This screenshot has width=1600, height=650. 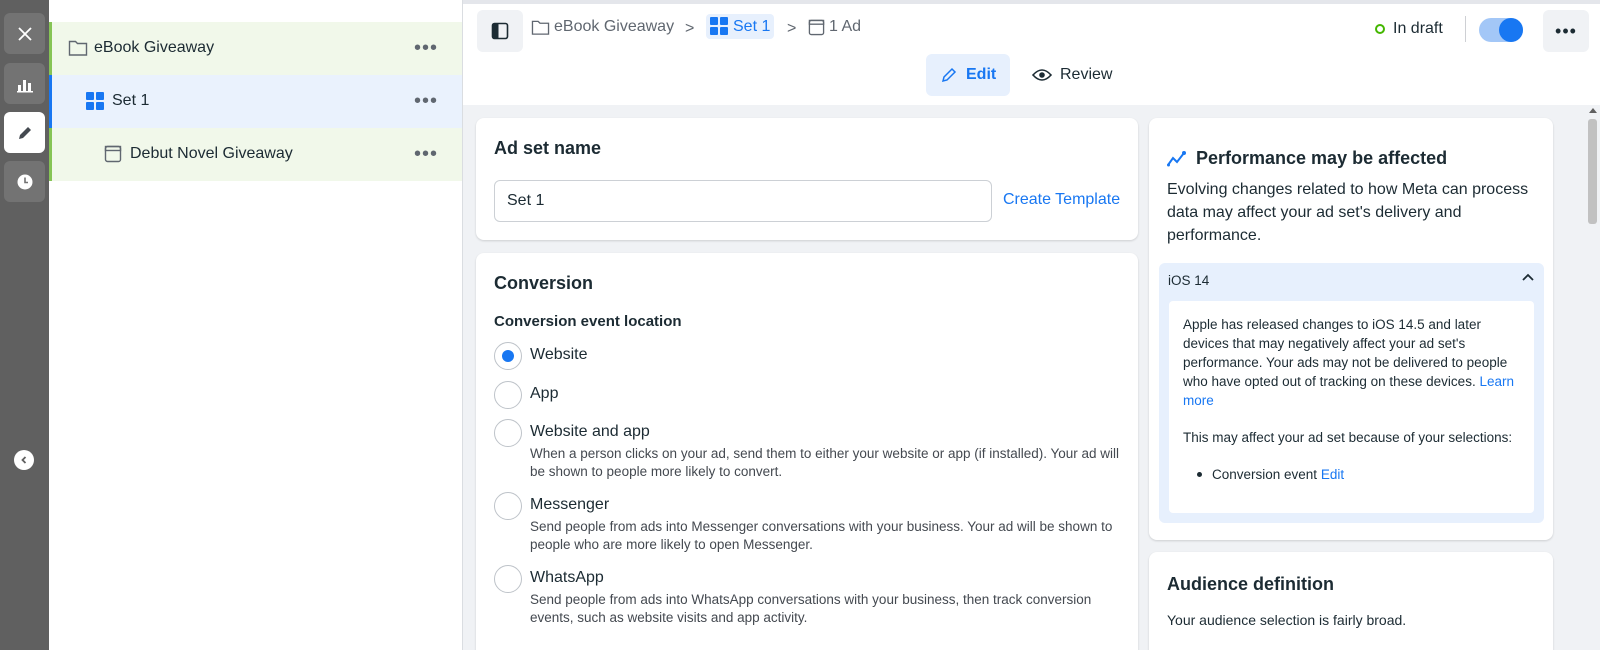 What do you see at coordinates (570, 504) in the screenshot?
I see `radio-label: Messenger` at bounding box center [570, 504].